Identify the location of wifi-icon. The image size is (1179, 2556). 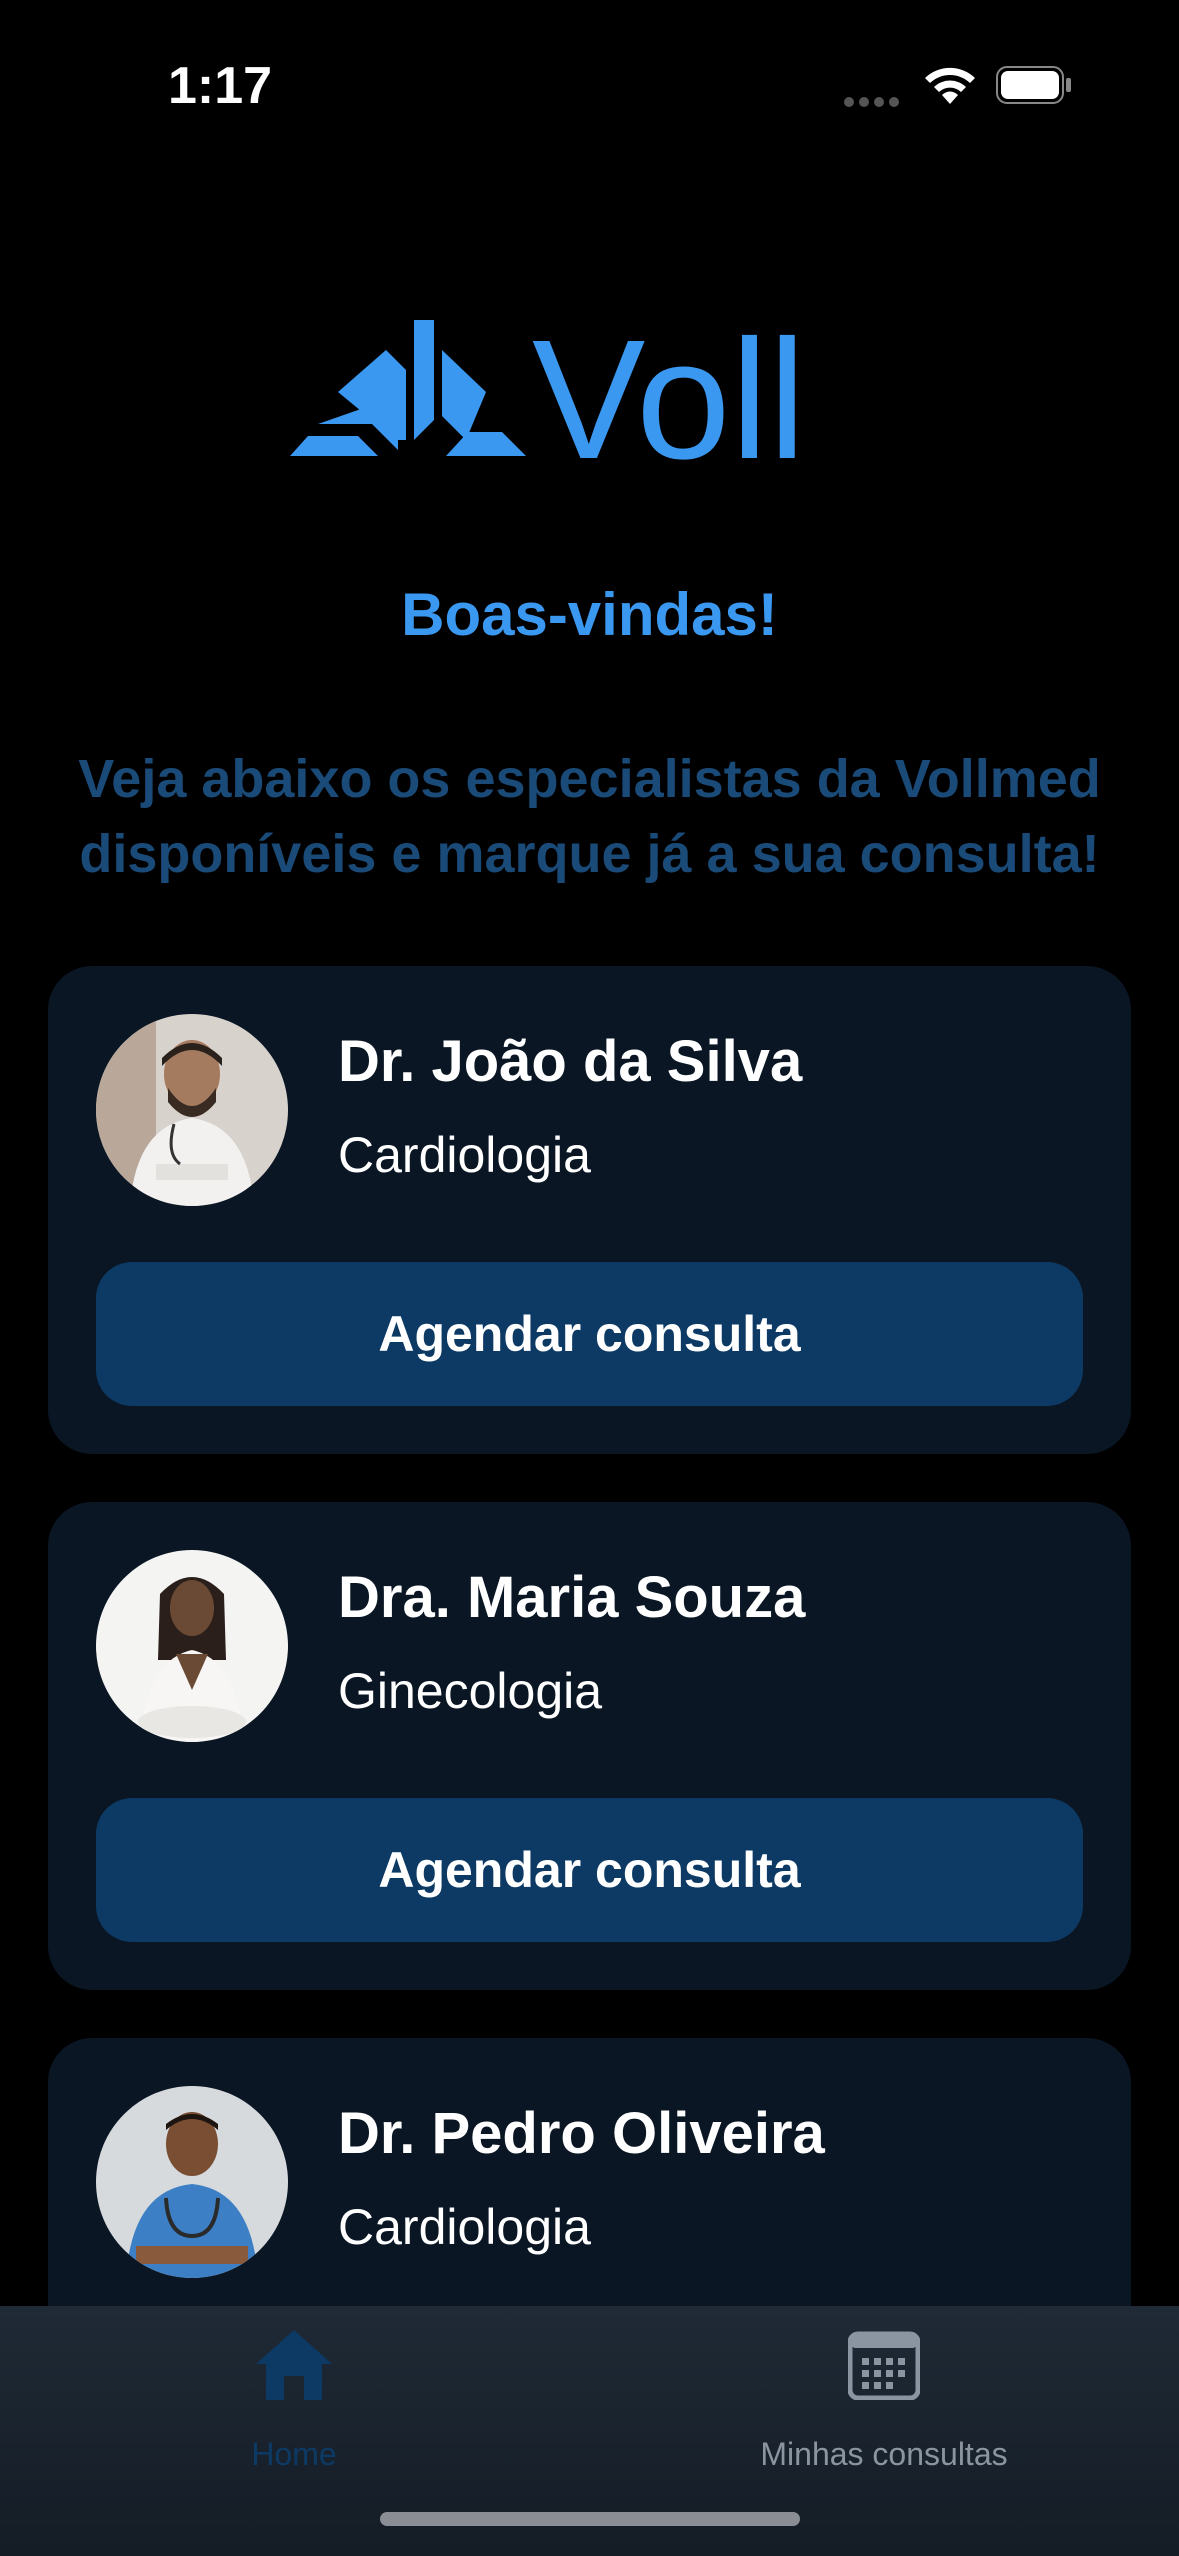
(950, 85).